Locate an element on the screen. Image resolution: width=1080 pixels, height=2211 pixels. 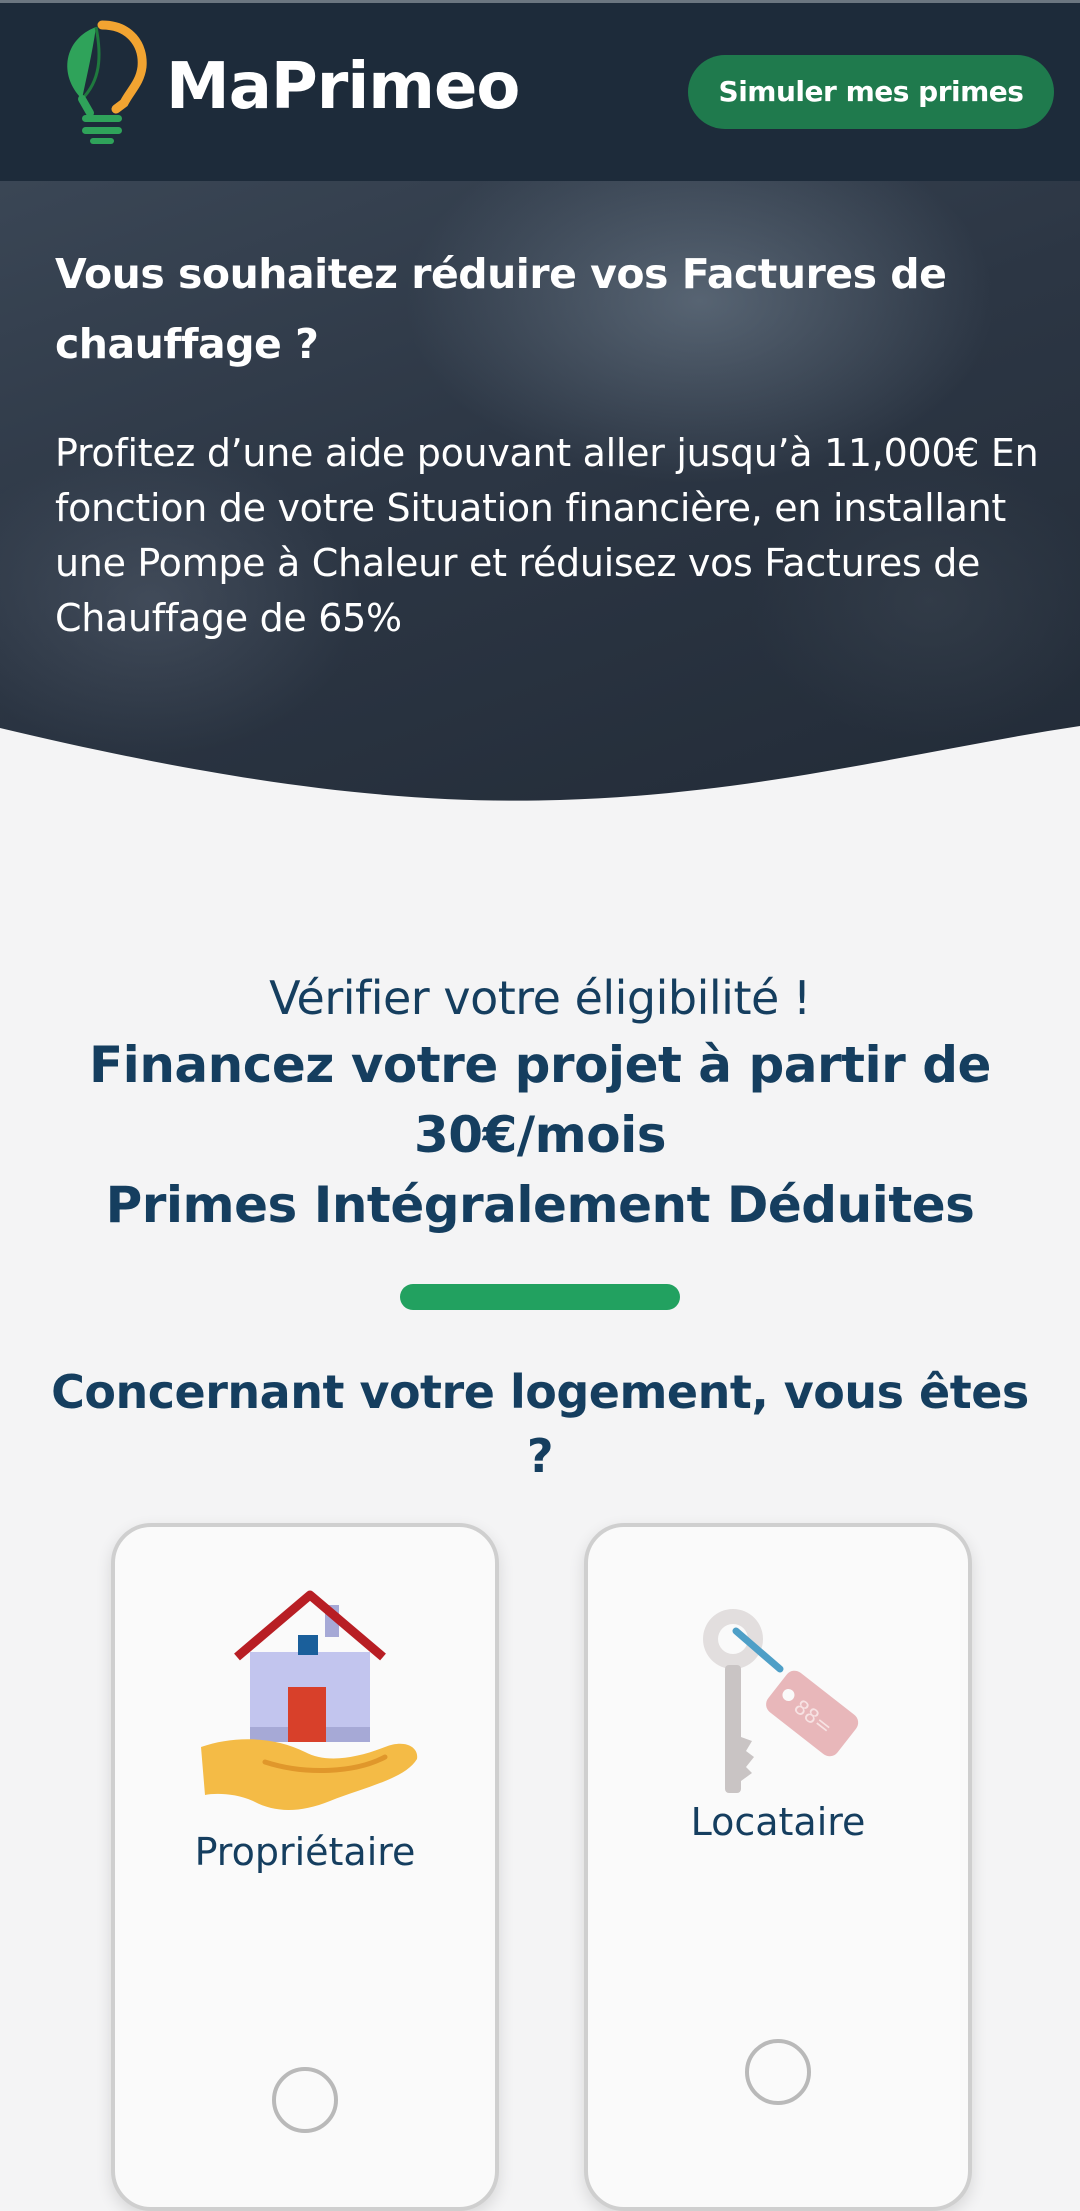
simulate-button: Simuler mes primes is located at coordinates (871, 92).